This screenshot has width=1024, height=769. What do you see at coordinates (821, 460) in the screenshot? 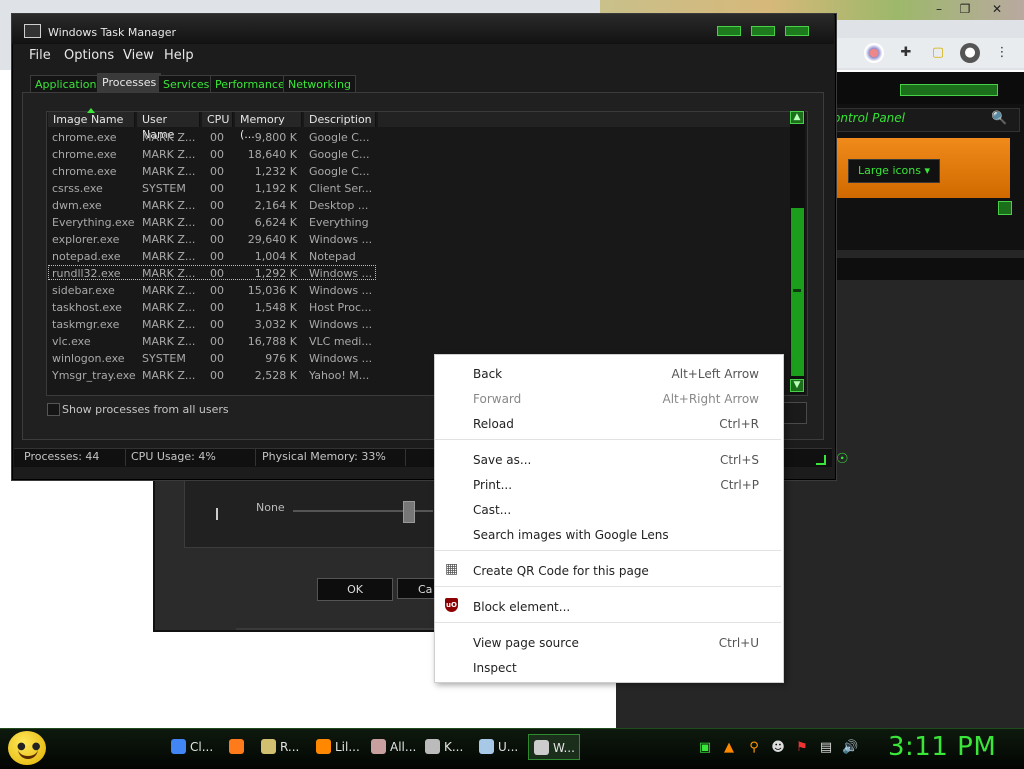
I see `resize-grip-icon` at bounding box center [821, 460].